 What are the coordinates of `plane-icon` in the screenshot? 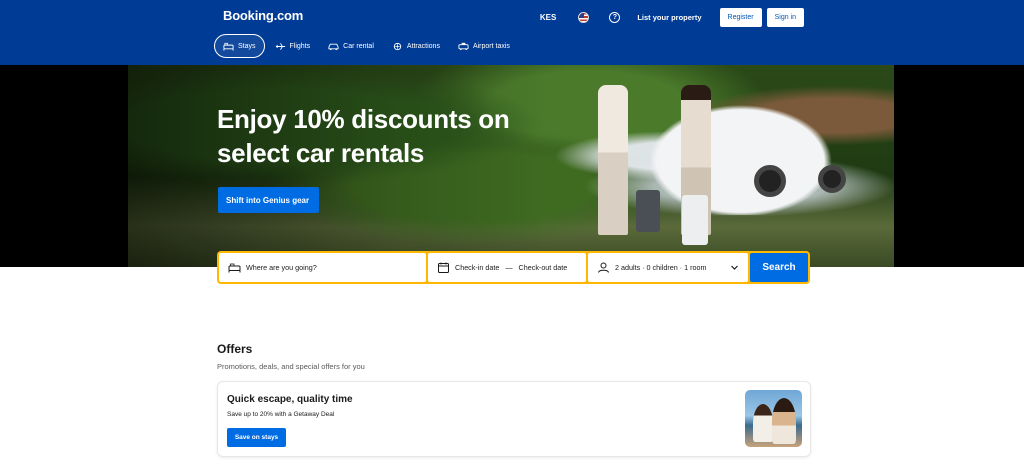 It's located at (280, 46).